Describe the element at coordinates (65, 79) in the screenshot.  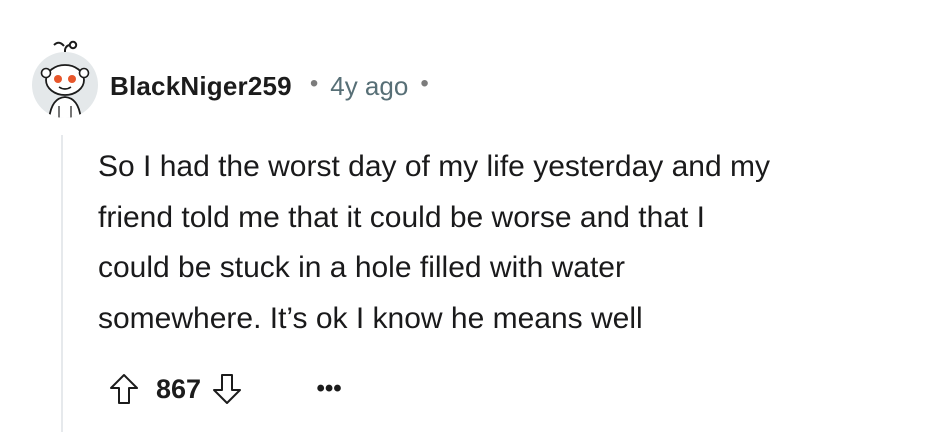
I see `snoo-avatar-icon` at that location.